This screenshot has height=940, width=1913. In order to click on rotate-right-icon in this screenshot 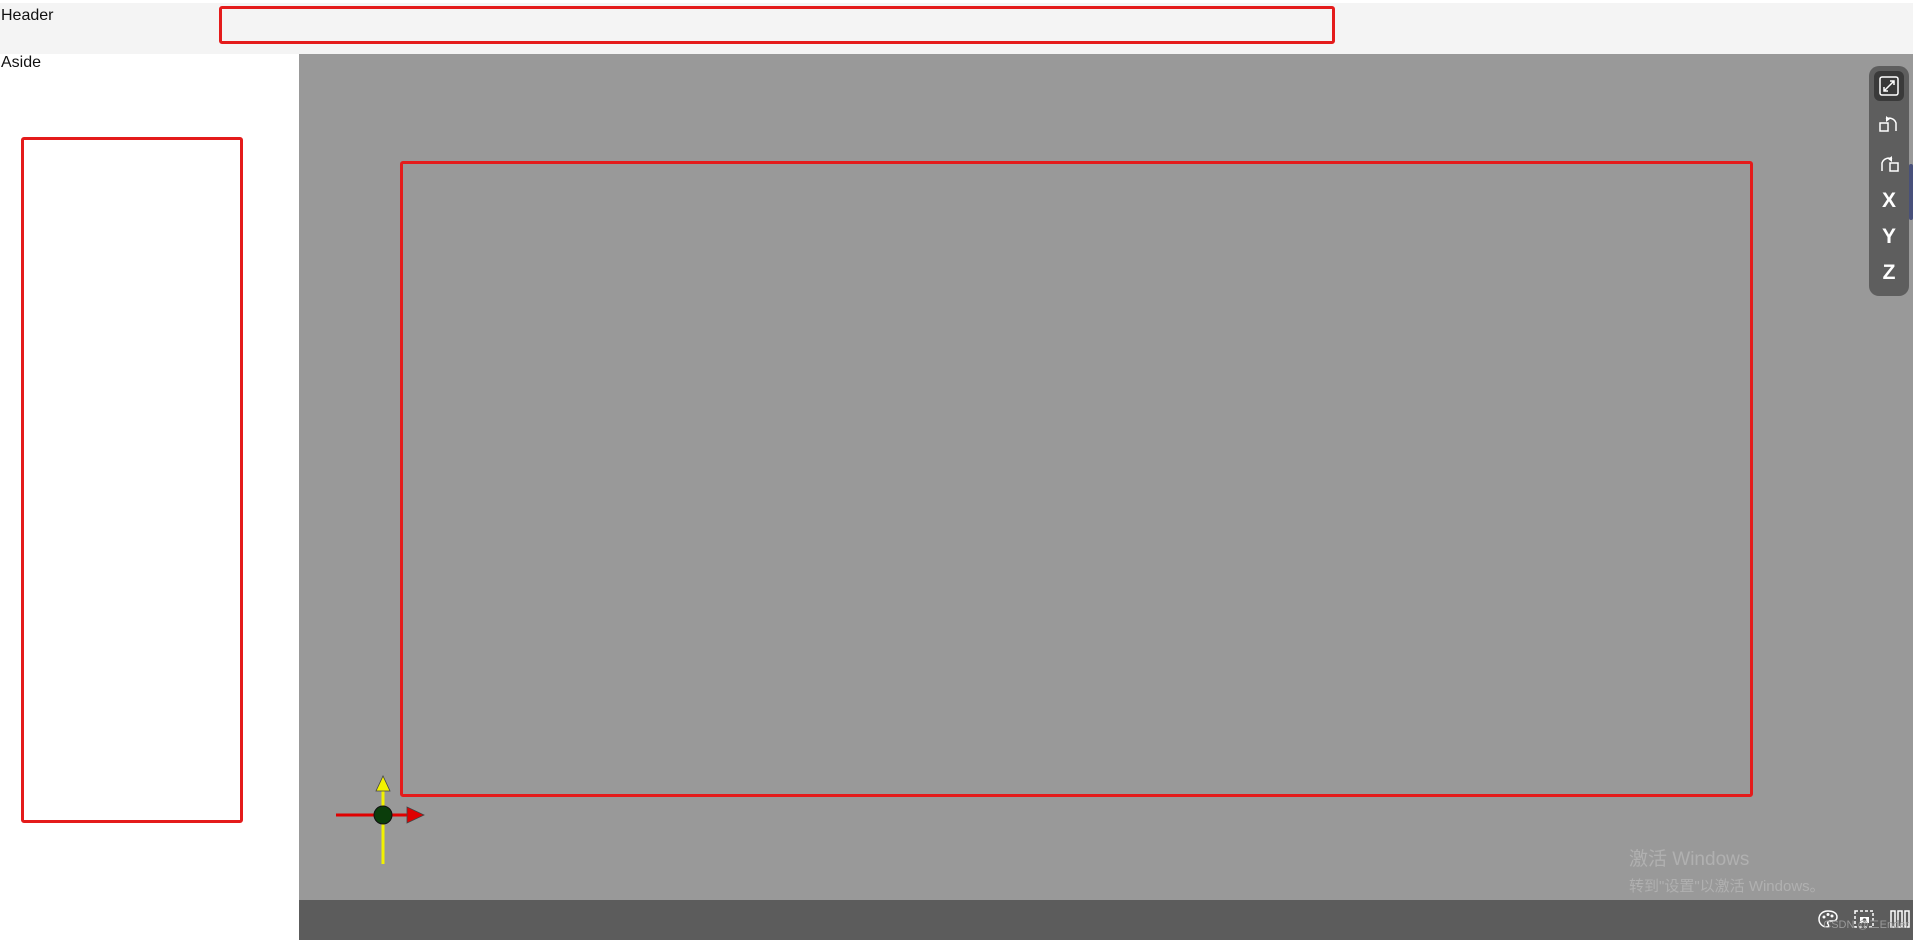, I will do `click(1889, 163)`.